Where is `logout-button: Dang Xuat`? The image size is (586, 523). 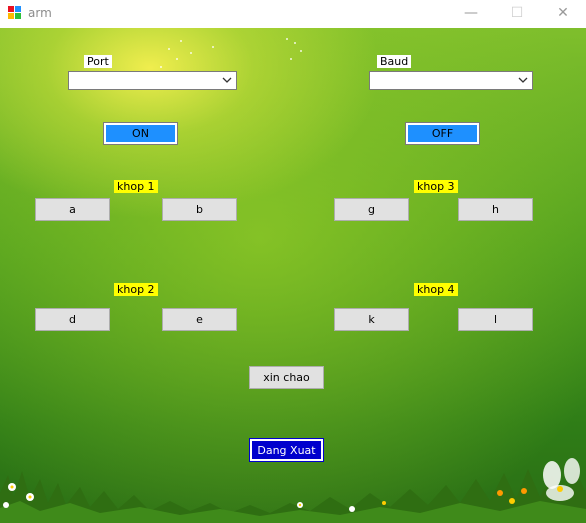 logout-button: Dang Xuat is located at coordinates (286, 450).